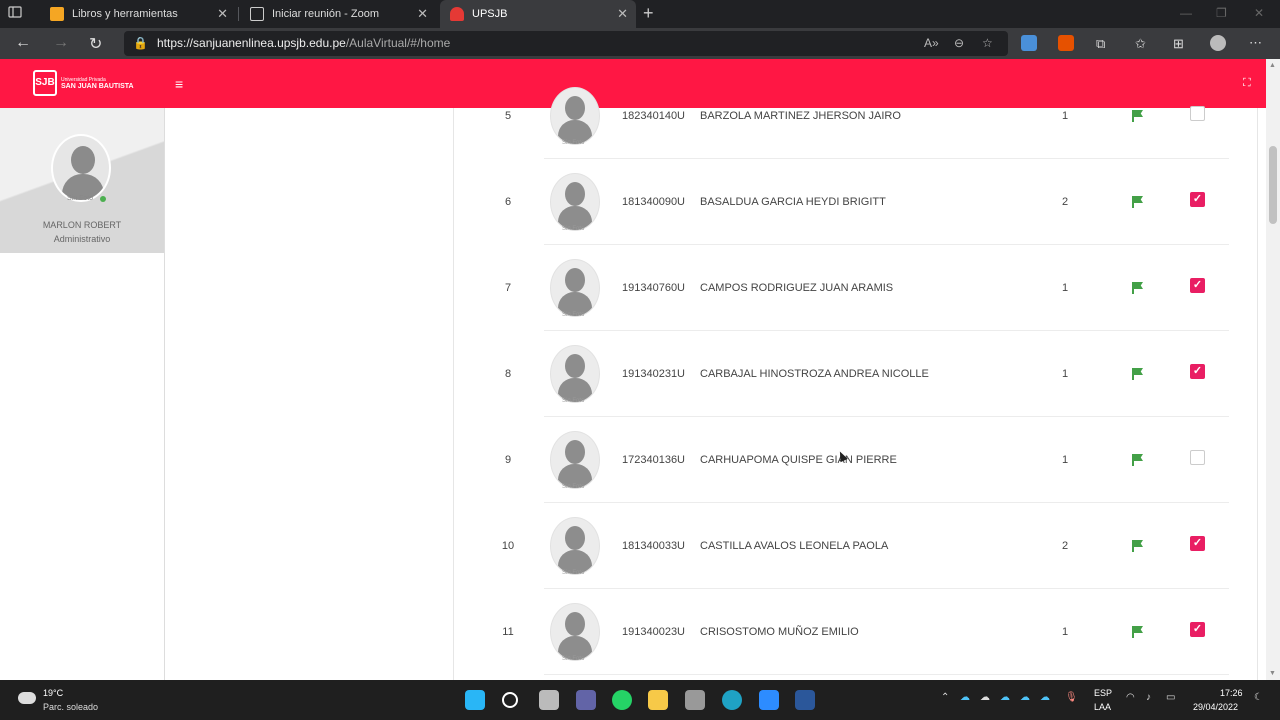 This screenshot has width=1280, height=720. What do you see at coordinates (1272, 673) in the screenshot?
I see `scroll-down-icon: ▼` at bounding box center [1272, 673].